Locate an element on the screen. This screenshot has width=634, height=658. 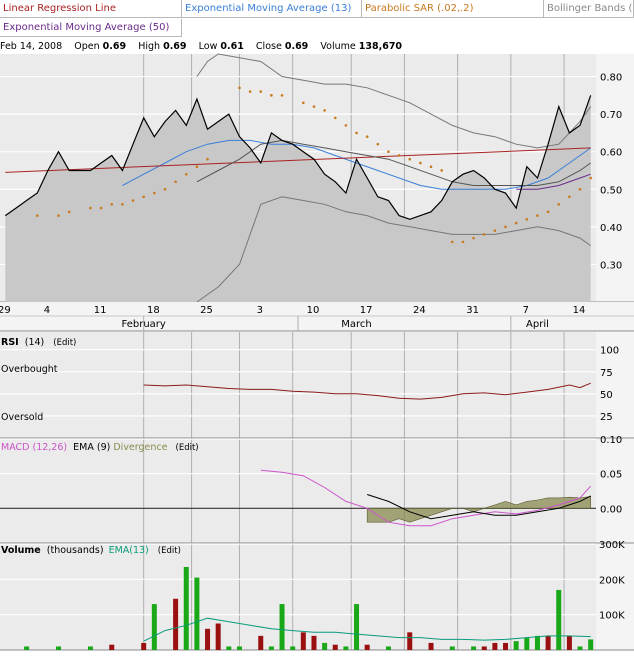
macd-ema-label: EMA (9) is located at coordinates (91, 447).